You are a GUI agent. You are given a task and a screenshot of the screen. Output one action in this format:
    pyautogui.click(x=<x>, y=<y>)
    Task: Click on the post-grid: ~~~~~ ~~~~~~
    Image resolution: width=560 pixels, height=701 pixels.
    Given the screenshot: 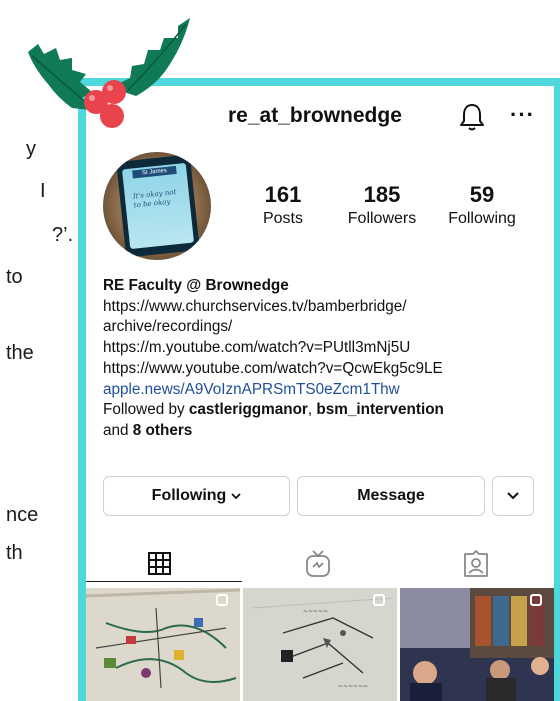 What is the action you would take?
    pyautogui.click(x=320, y=644)
    